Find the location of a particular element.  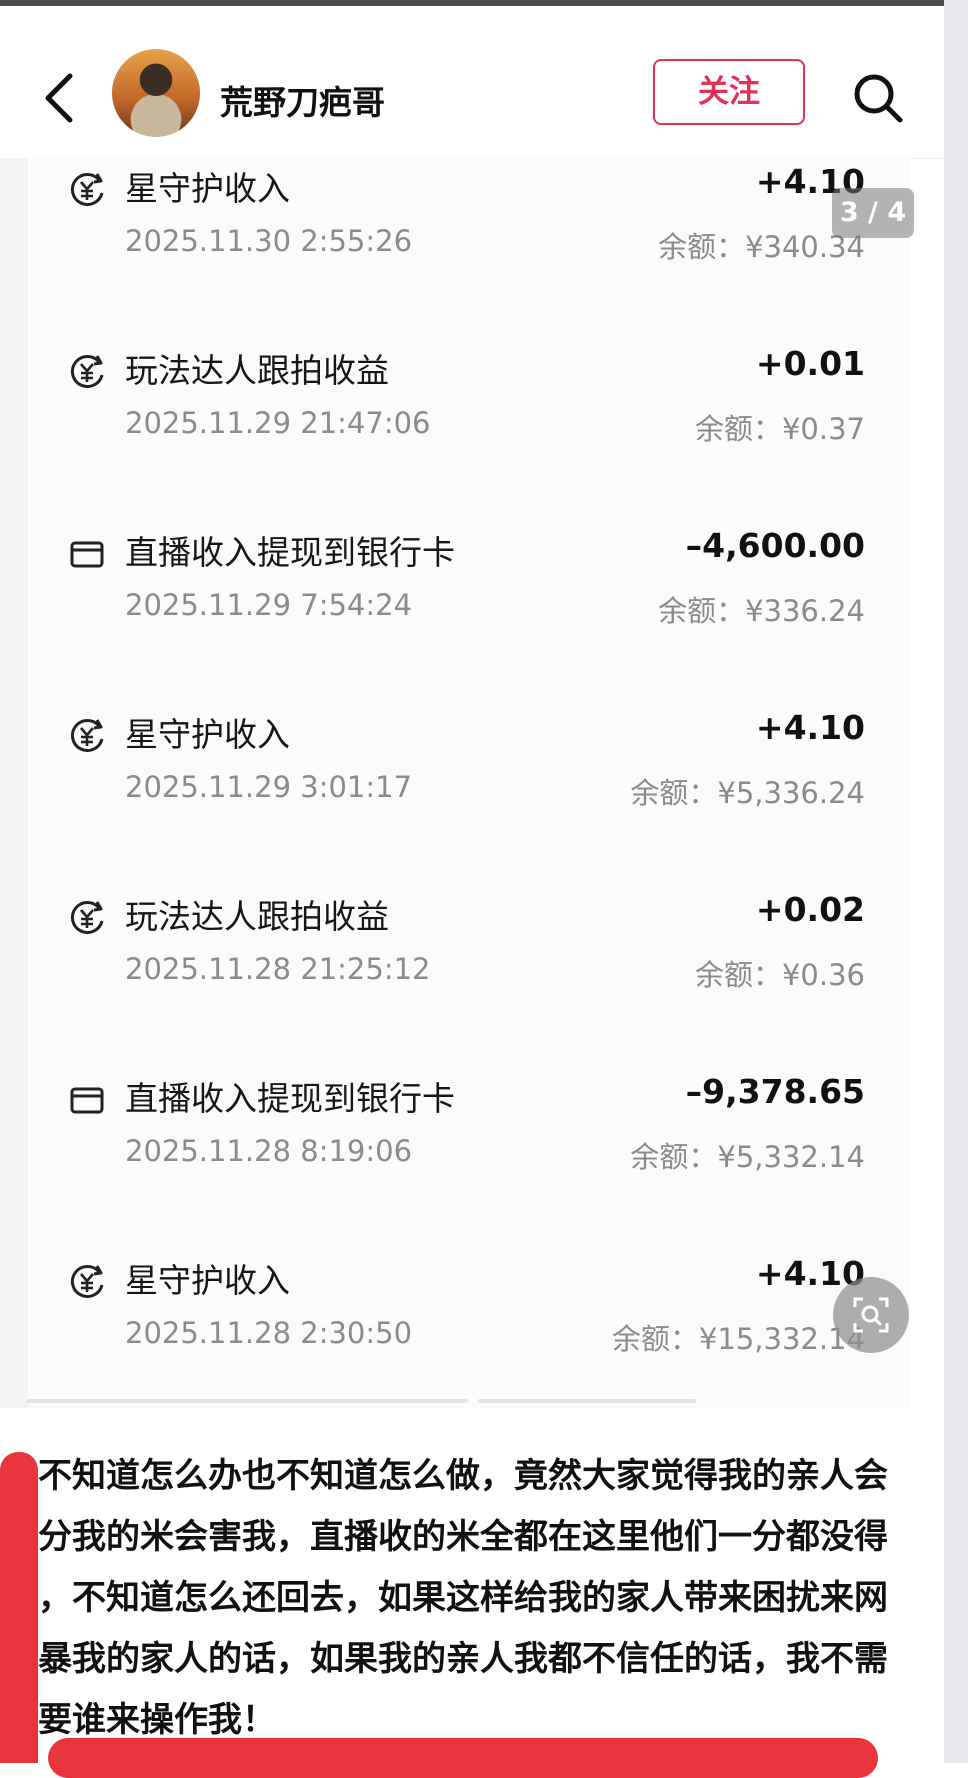

transaction-row: 星守护收入 +4.10 2025.11.30 2:55:26 余额：¥340.34 is located at coordinates (469, 233).